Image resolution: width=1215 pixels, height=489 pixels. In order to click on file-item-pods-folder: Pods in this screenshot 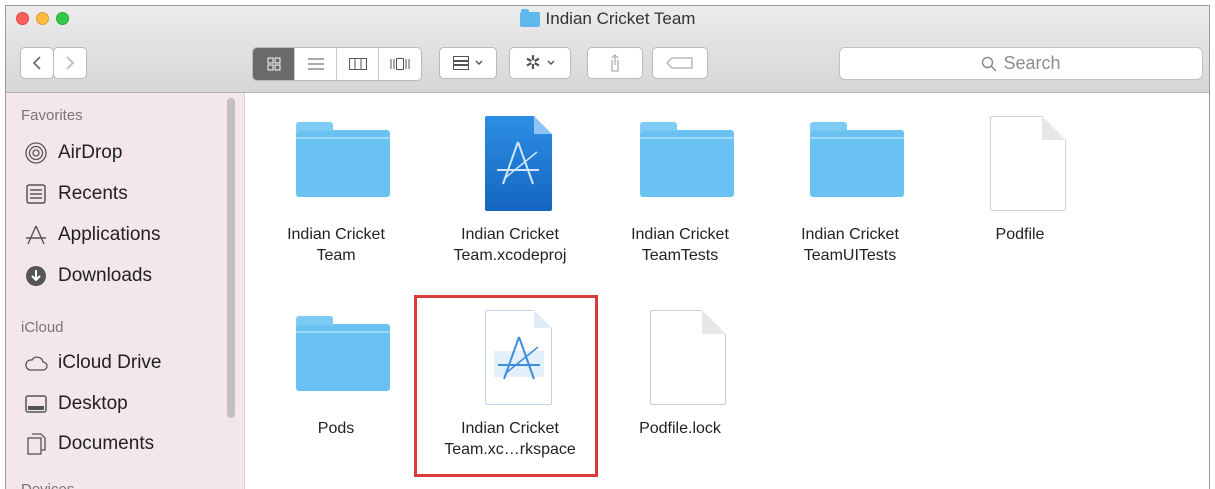, I will do `click(336, 372)`.